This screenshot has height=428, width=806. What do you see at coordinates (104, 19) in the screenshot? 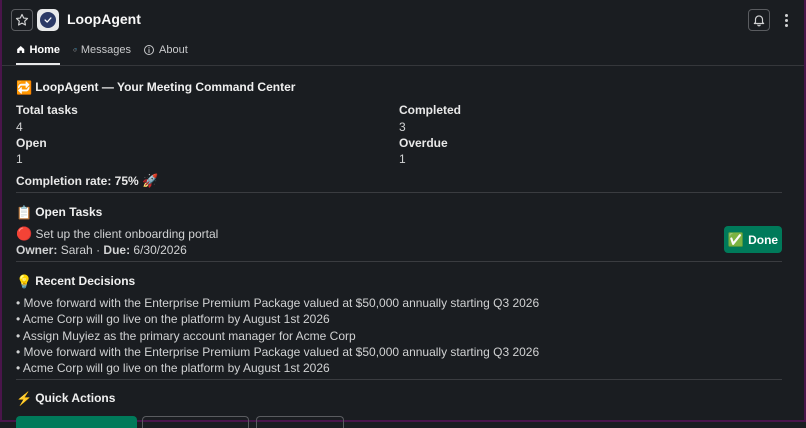
I see `app-title: LoopAgent` at bounding box center [104, 19].